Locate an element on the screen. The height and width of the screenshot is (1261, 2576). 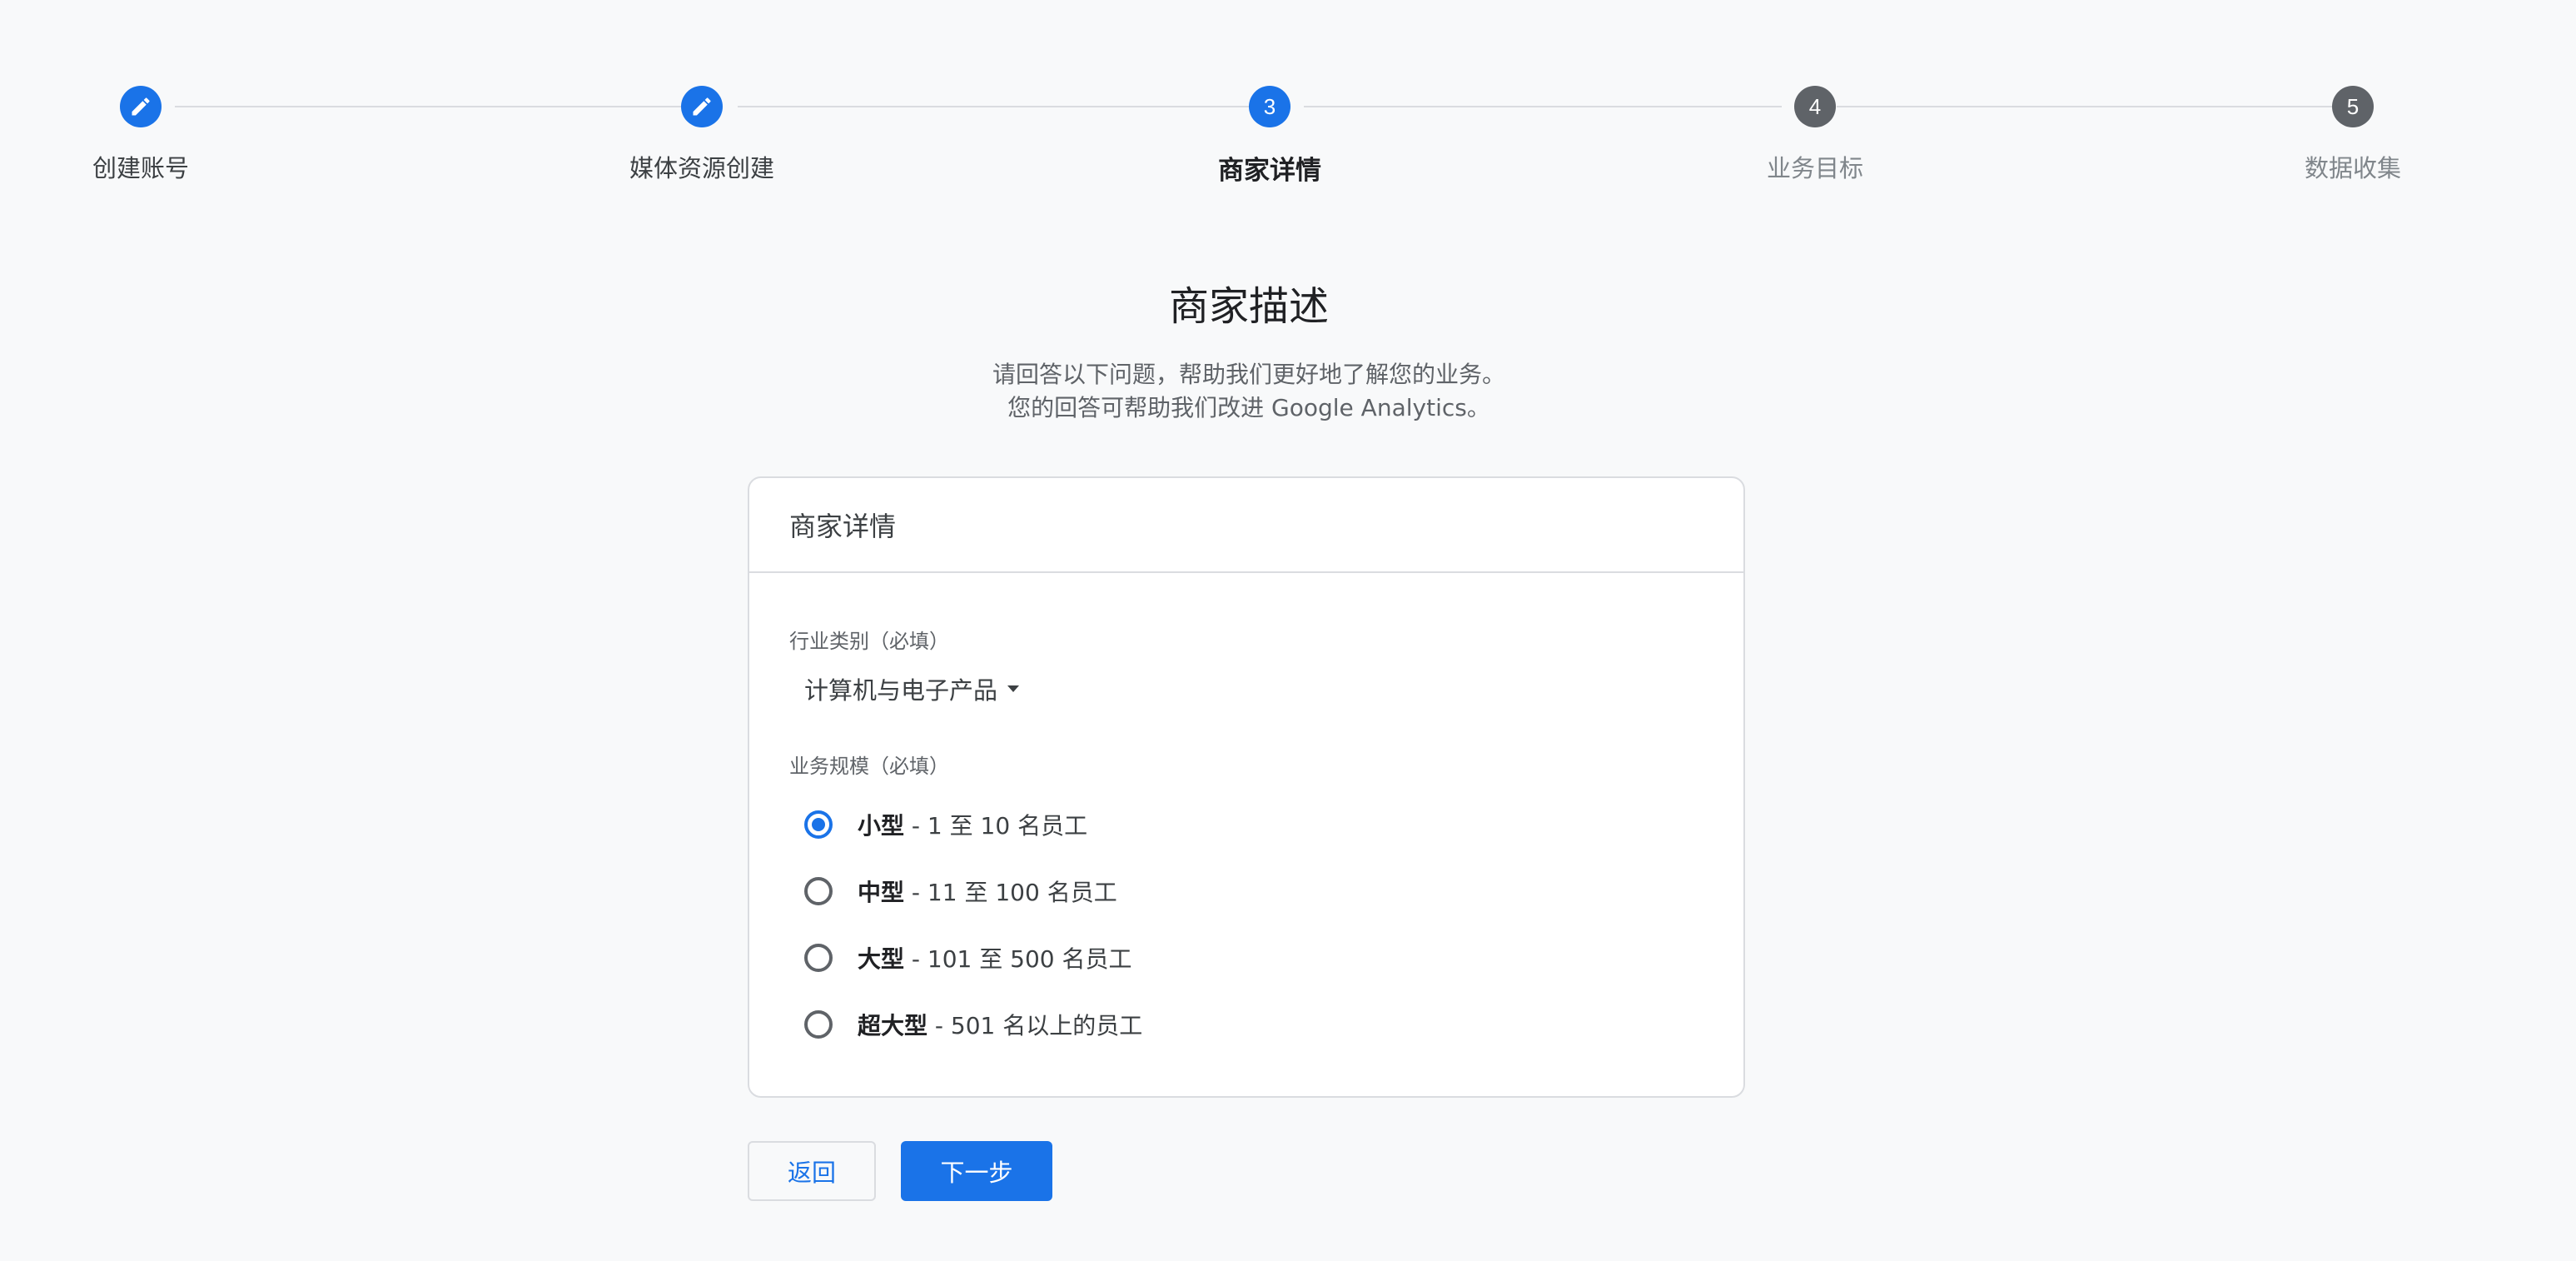
caret-down-icon is located at coordinates (1013, 688).